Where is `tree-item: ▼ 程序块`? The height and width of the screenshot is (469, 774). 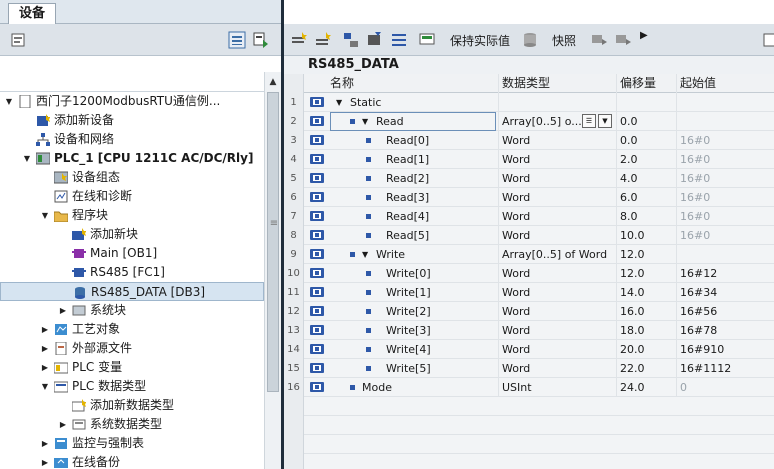 tree-item: ▼ 程序块 is located at coordinates (132, 215).